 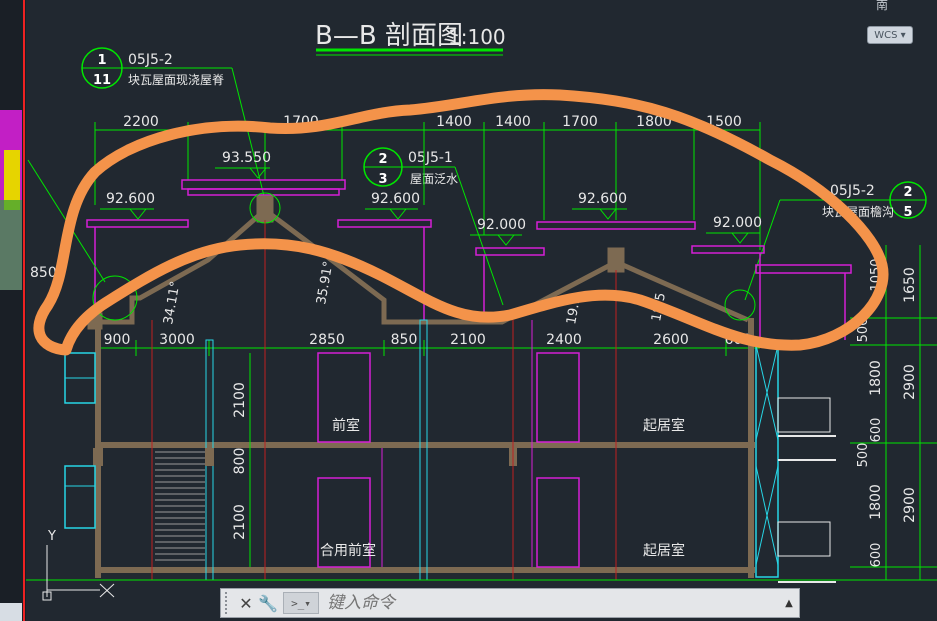 What do you see at coordinates (882, 6) in the screenshot?
I see `compass-north-label: 南` at bounding box center [882, 6].